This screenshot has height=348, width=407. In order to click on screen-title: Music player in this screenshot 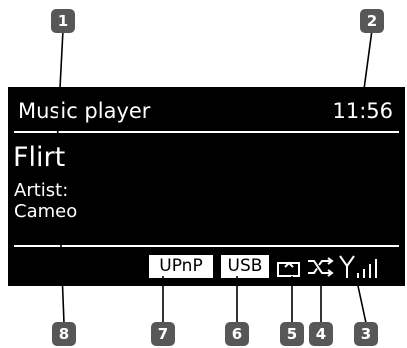, I will do `click(84, 111)`.